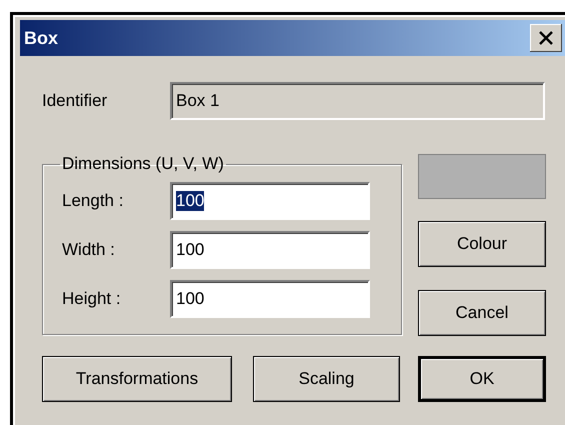  Describe the element at coordinates (89, 250) in the screenshot. I see `field-label: Width :` at that location.